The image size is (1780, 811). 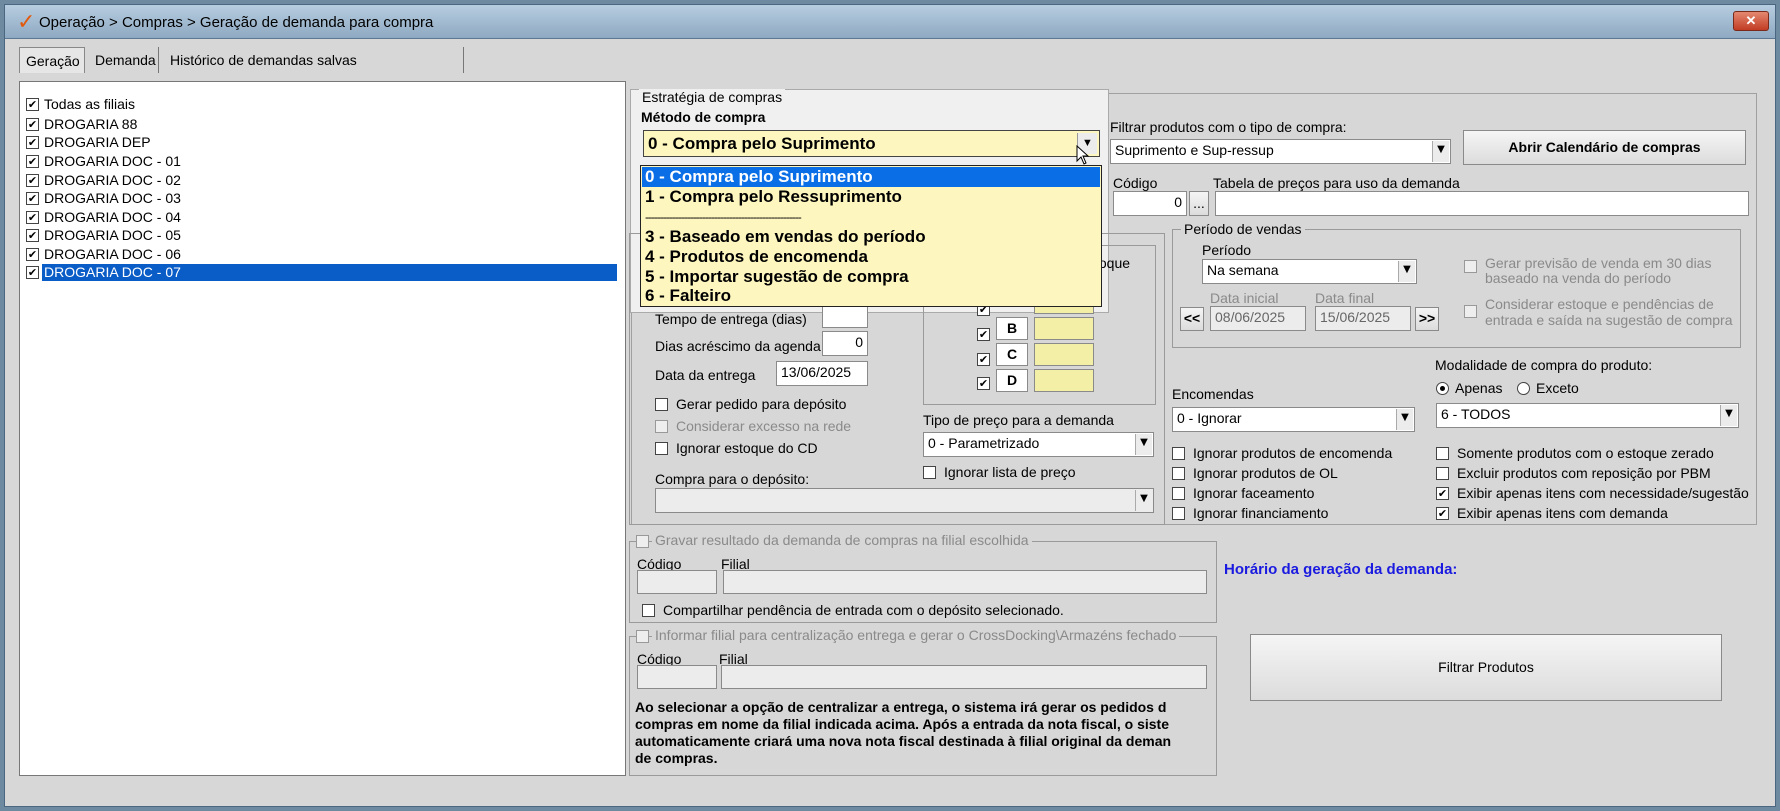 I want to click on gerar-previsao-label: Gerar previsão de venda em 30 dias, so click(x=1598, y=263).